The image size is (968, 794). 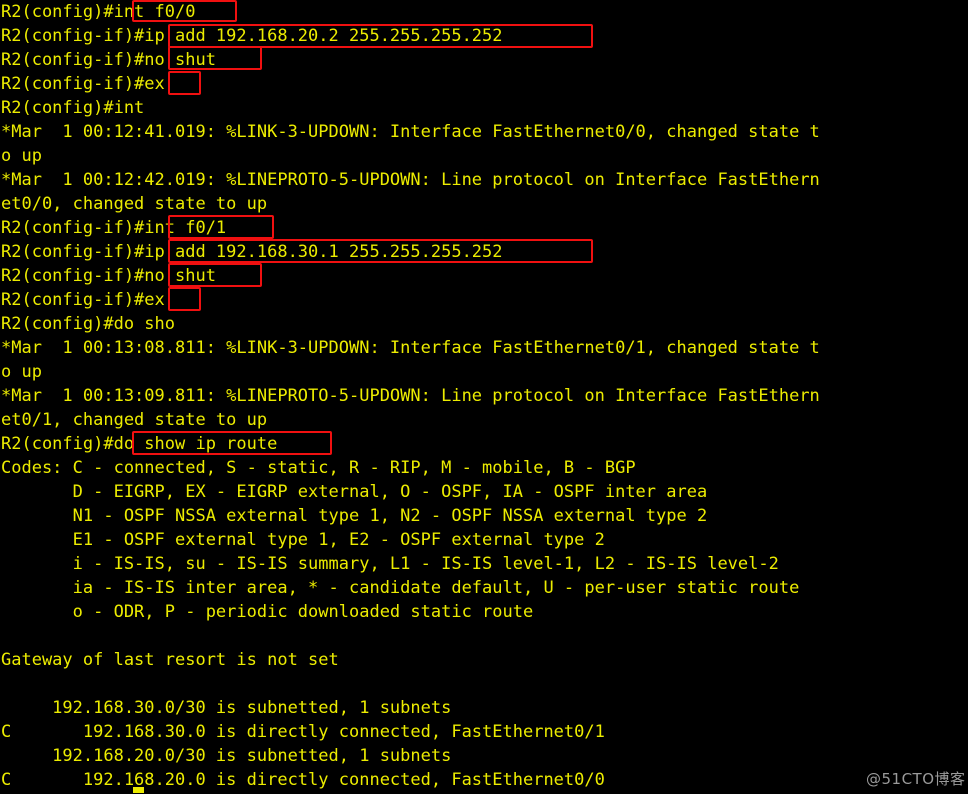 I want to click on watermark-label: @51CTO博客, so click(x=916, y=779).